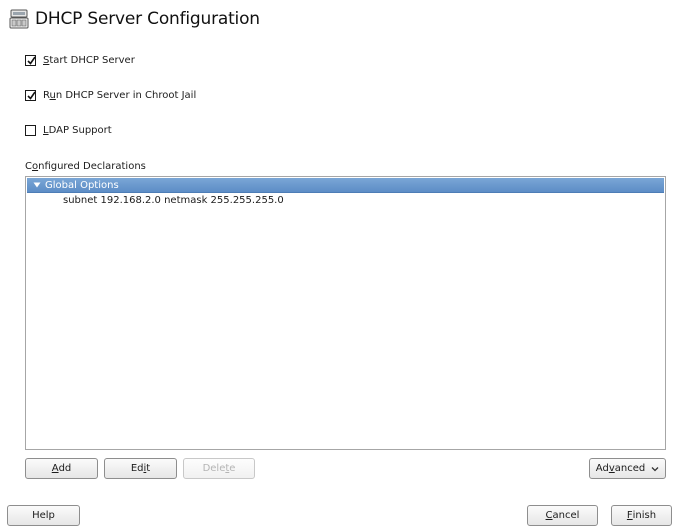 The height and width of the screenshot is (528, 675). What do you see at coordinates (37, 185) in the screenshot?
I see `expand-triangle-icon` at bounding box center [37, 185].